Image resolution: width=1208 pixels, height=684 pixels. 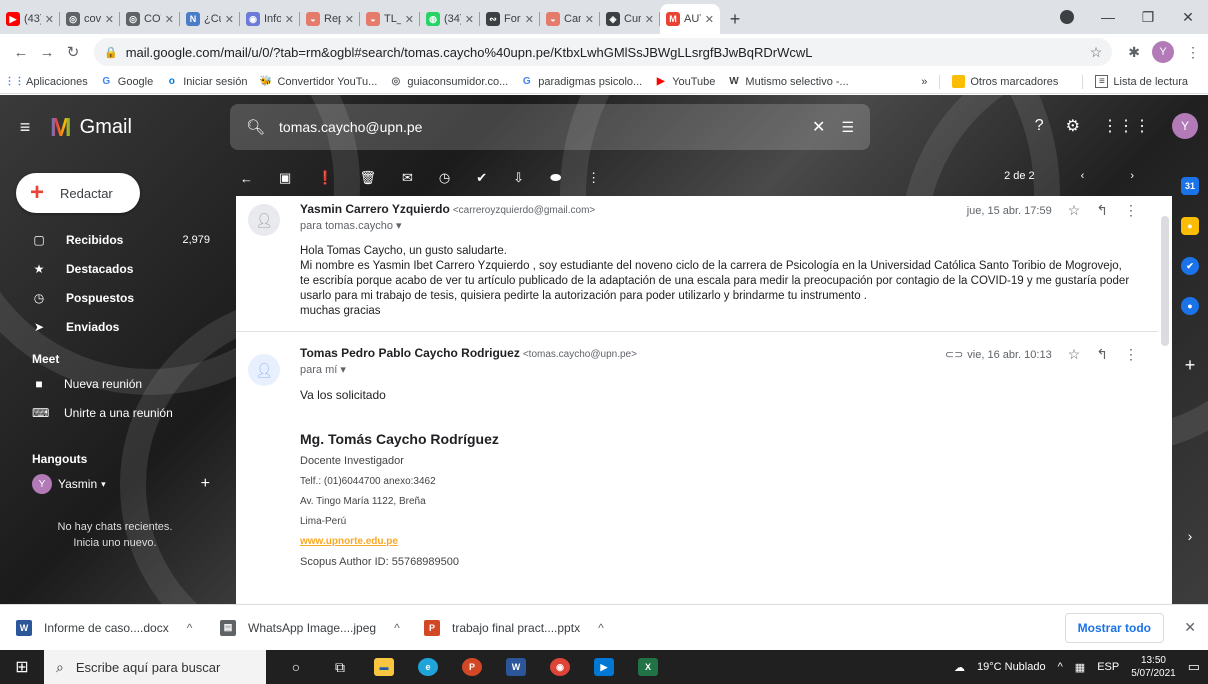 I want to click on chevron-down-icon: ▾, so click(x=103, y=484).